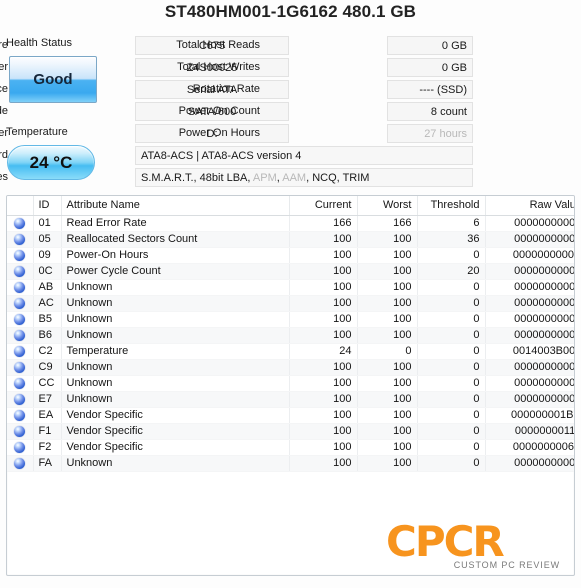 The height and width of the screenshot is (588, 581). I want to click on attribute-id: C2, so click(47, 351).